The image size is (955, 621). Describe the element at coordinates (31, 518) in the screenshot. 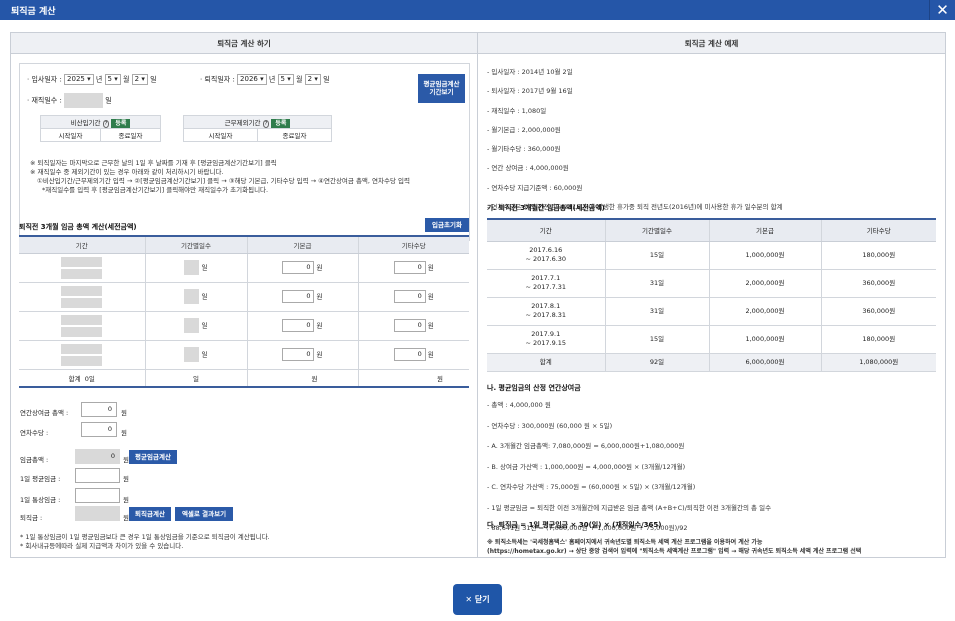

I see `severance-label: 퇴직금 :` at that location.